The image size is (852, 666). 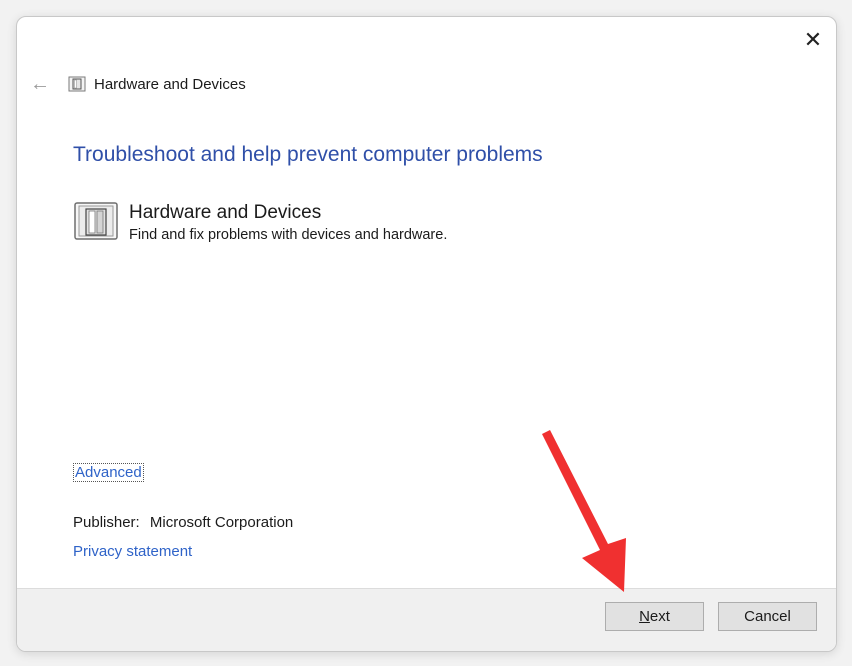 I want to click on navigation-bar: ← Hardware and Devices, so click(x=131, y=84).